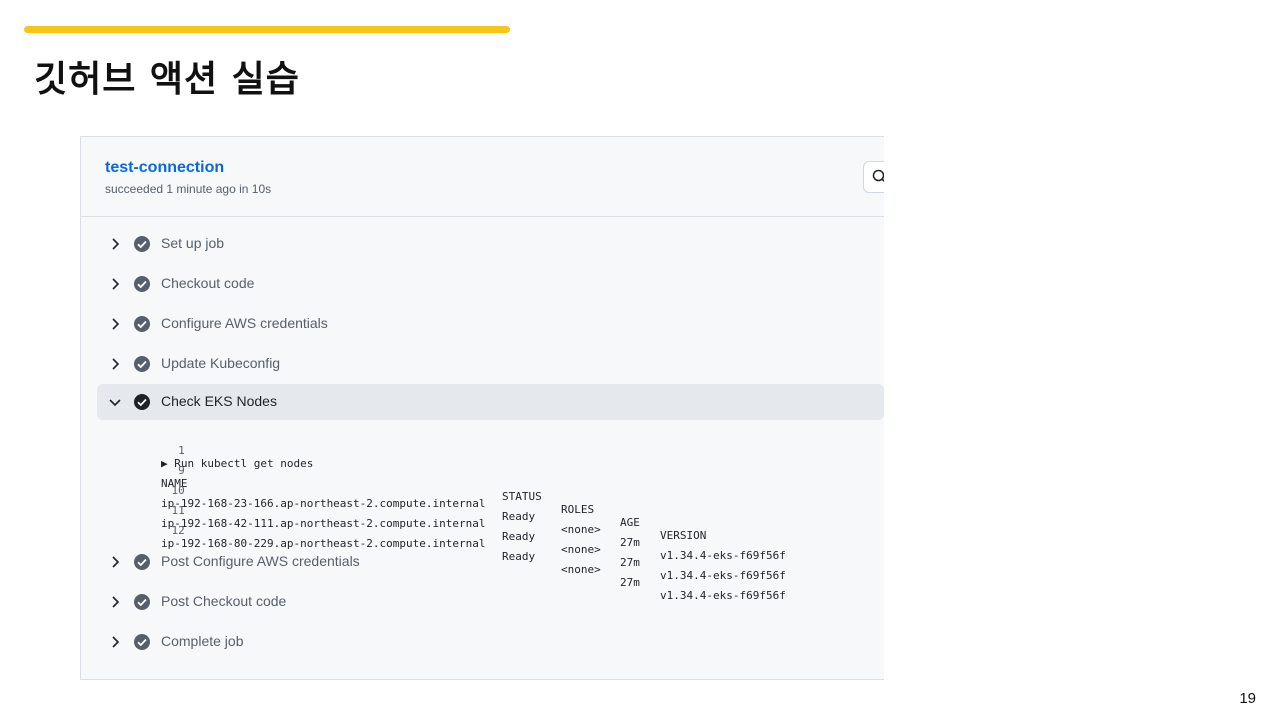 The height and width of the screenshot is (720, 1280). What do you see at coordinates (260, 561) in the screenshot?
I see `step-label: Post Configure AWS credentials` at bounding box center [260, 561].